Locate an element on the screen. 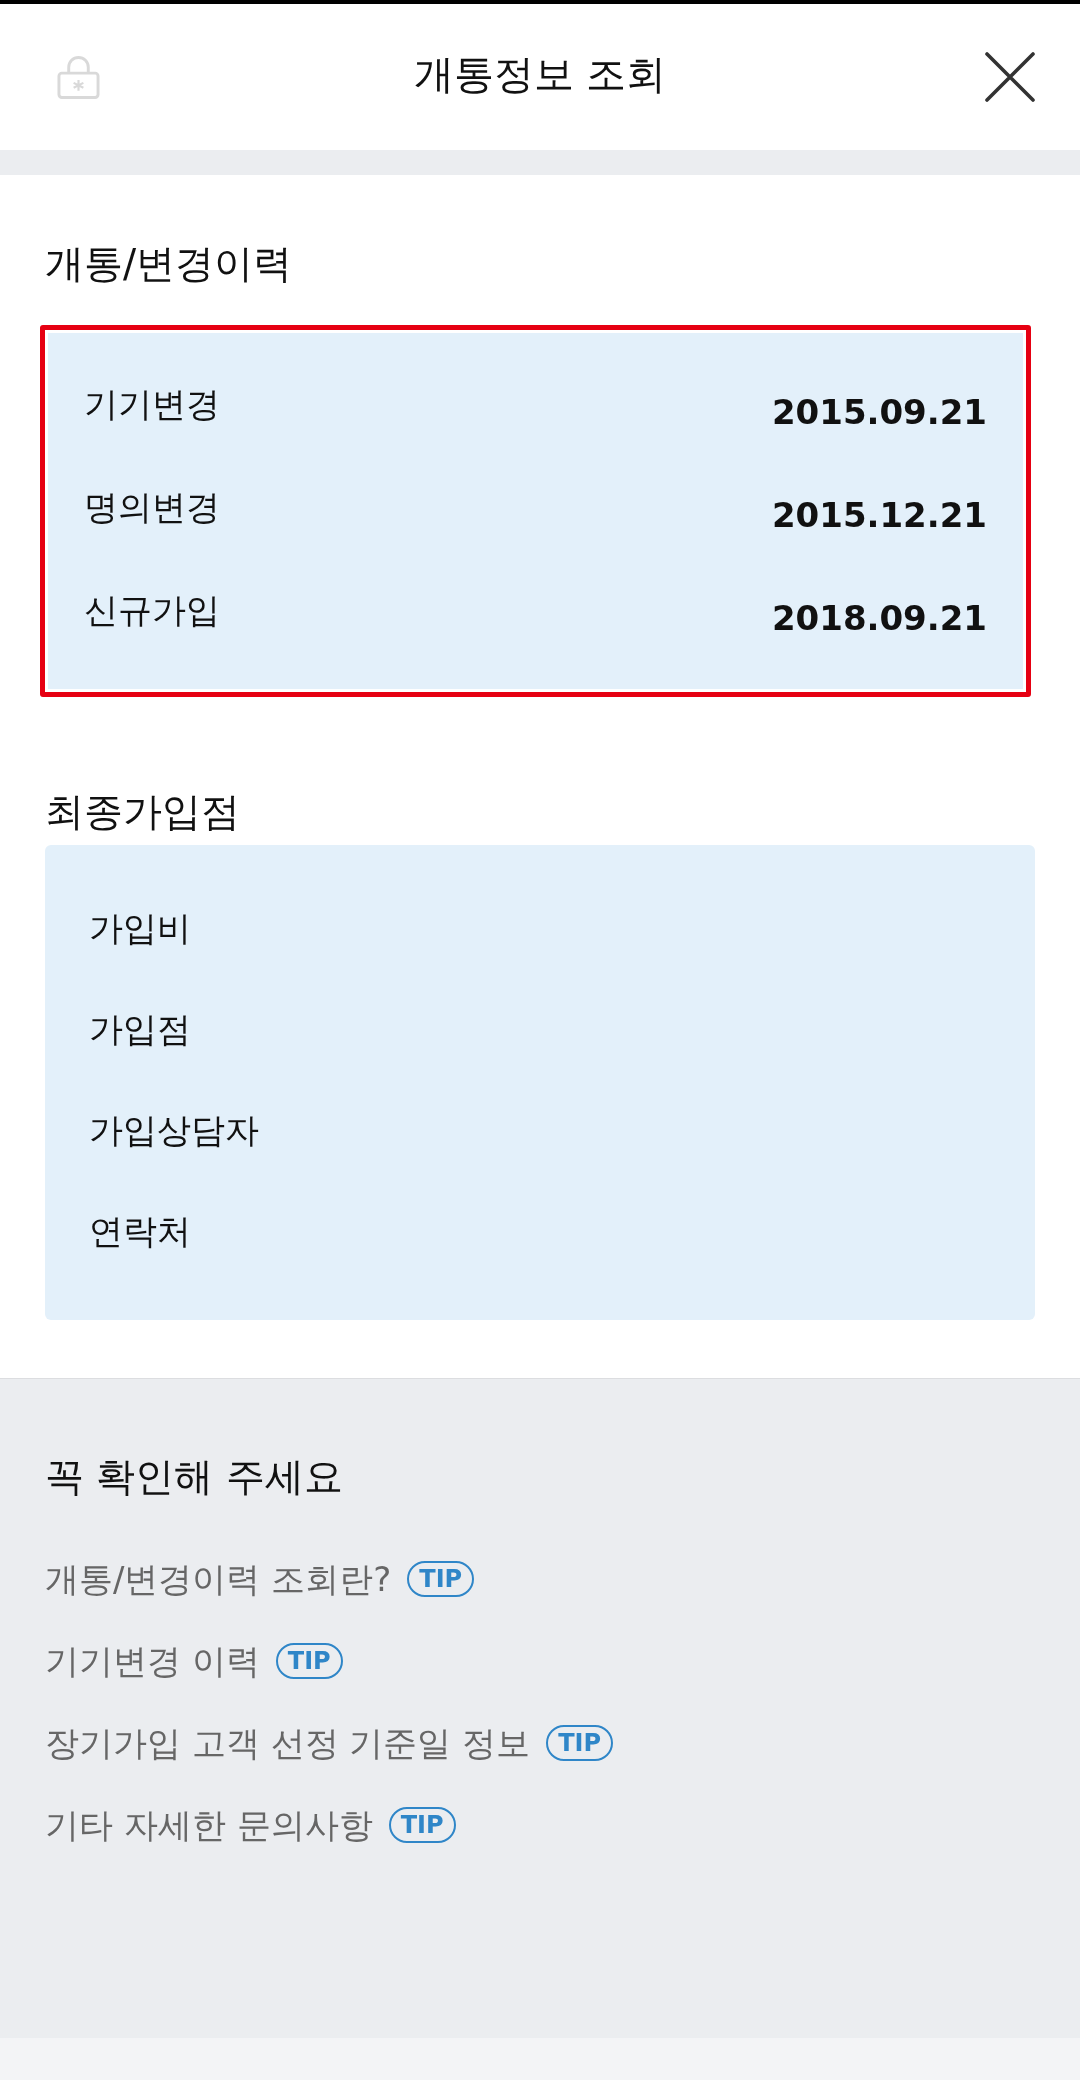  help-link: 장기가입 고객 선정 기준일 정보 is located at coordinates (288, 1743).